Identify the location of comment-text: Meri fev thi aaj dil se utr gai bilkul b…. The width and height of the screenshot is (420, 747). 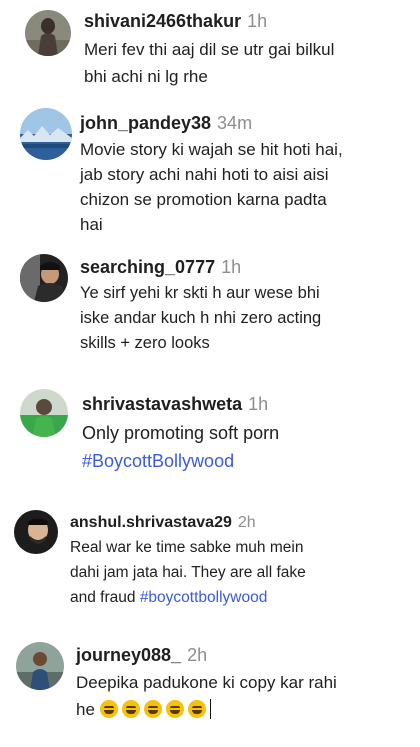
(209, 62).